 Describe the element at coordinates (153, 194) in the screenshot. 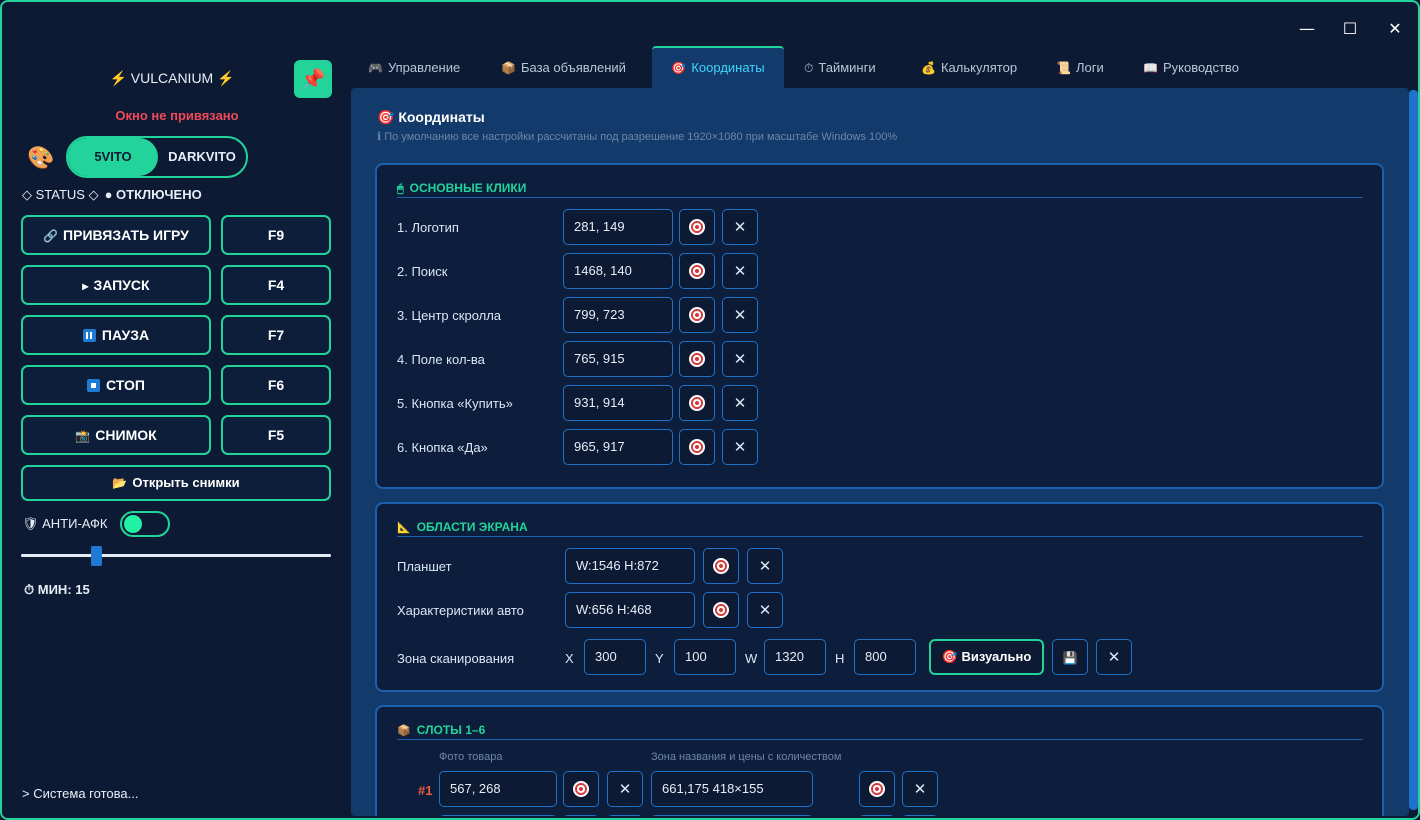

I see `status-value: ● ОТКЛЮЧЕНО` at that location.